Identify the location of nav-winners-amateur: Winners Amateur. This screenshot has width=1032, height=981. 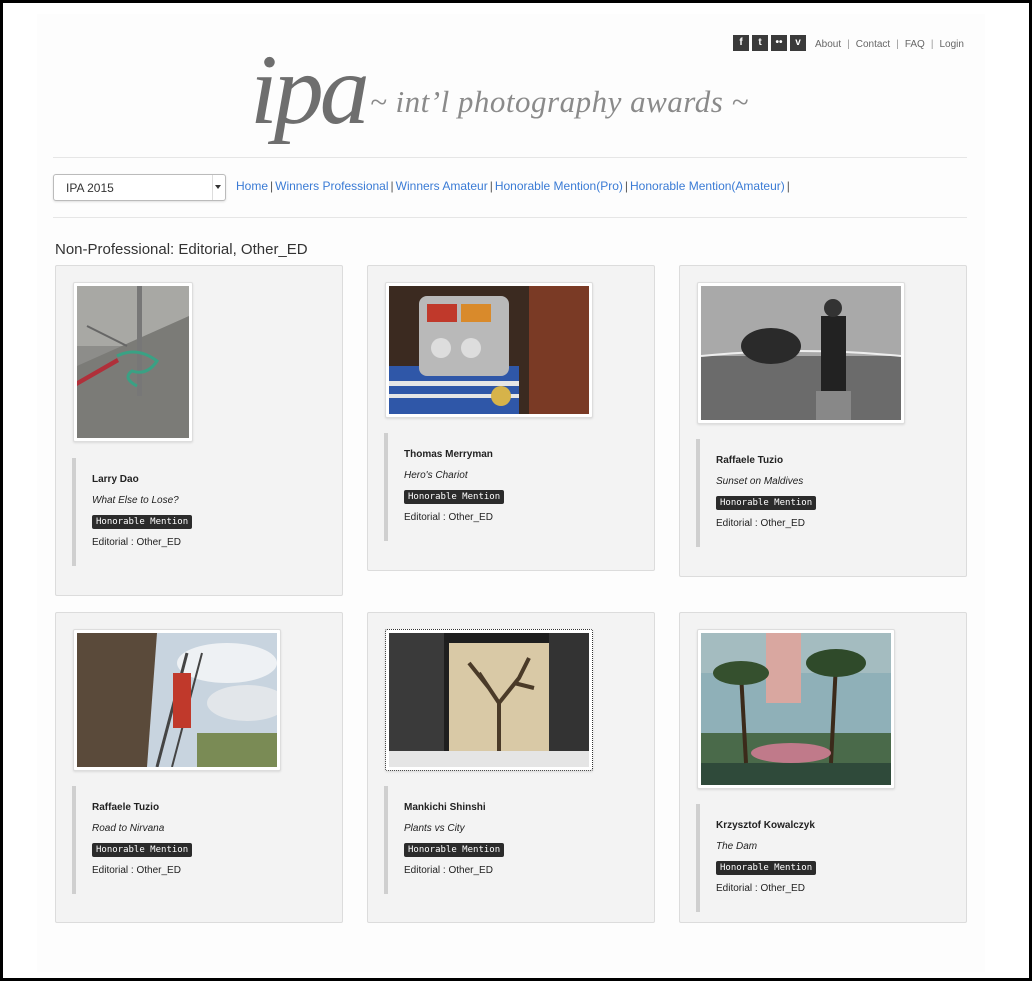
(442, 186).